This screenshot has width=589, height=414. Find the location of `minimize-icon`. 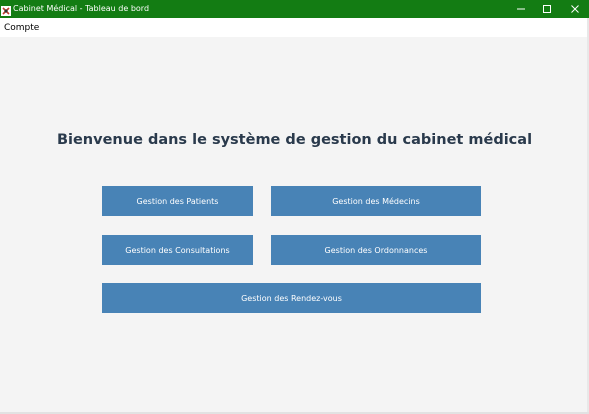

minimize-icon is located at coordinates (521, 9).